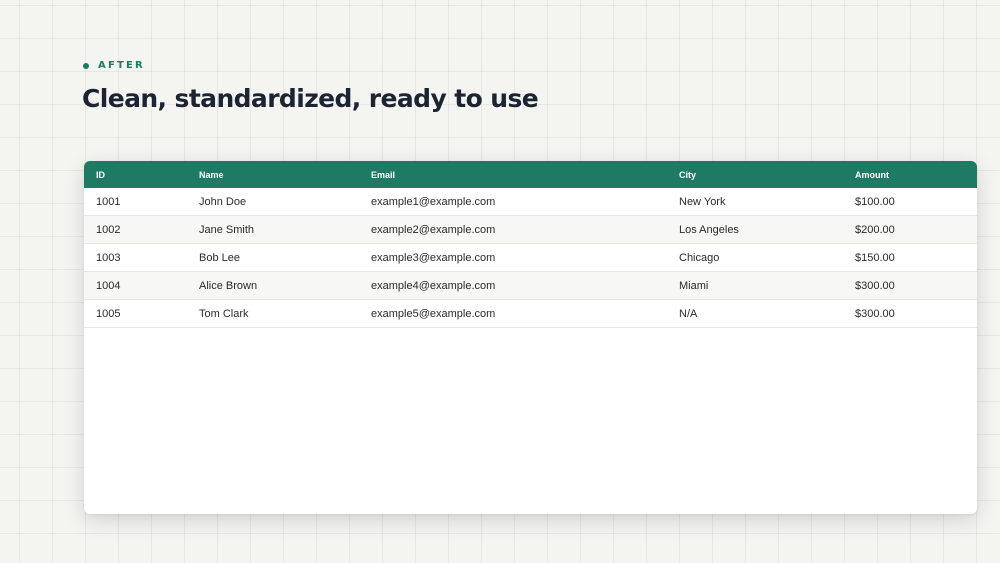 The height and width of the screenshot is (563, 1000). What do you see at coordinates (755, 229) in the screenshot?
I see `cell-city: Los Angeles` at bounding box center [755, 229].